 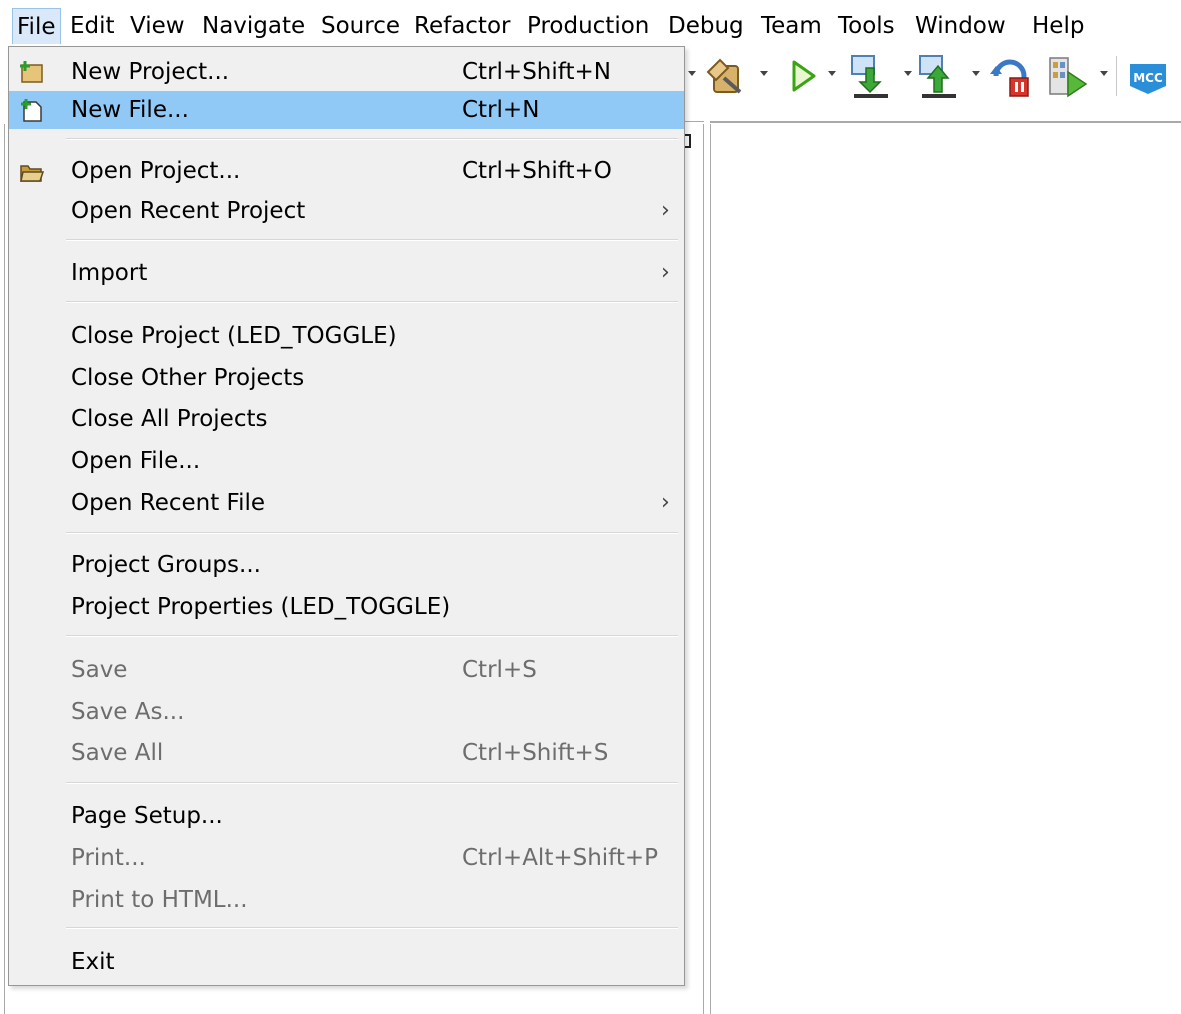 What do you see at coordinates (803, 76) in the screenshot?
I see `run-icon` at bounding box center [803, 76].